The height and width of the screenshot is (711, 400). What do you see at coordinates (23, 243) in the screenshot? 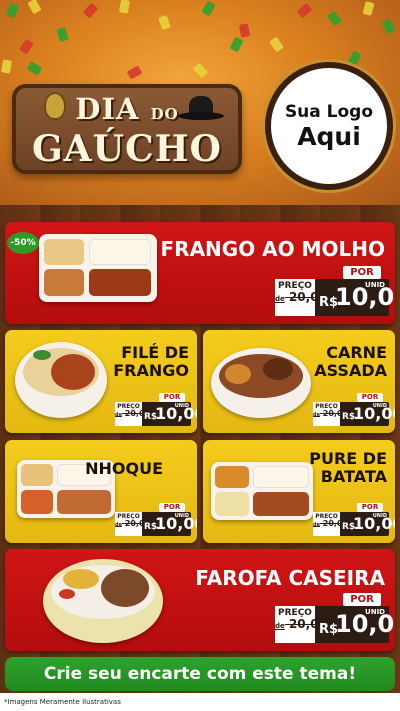
I see `discount-badge: -50%` at bounding box center [23, 243].